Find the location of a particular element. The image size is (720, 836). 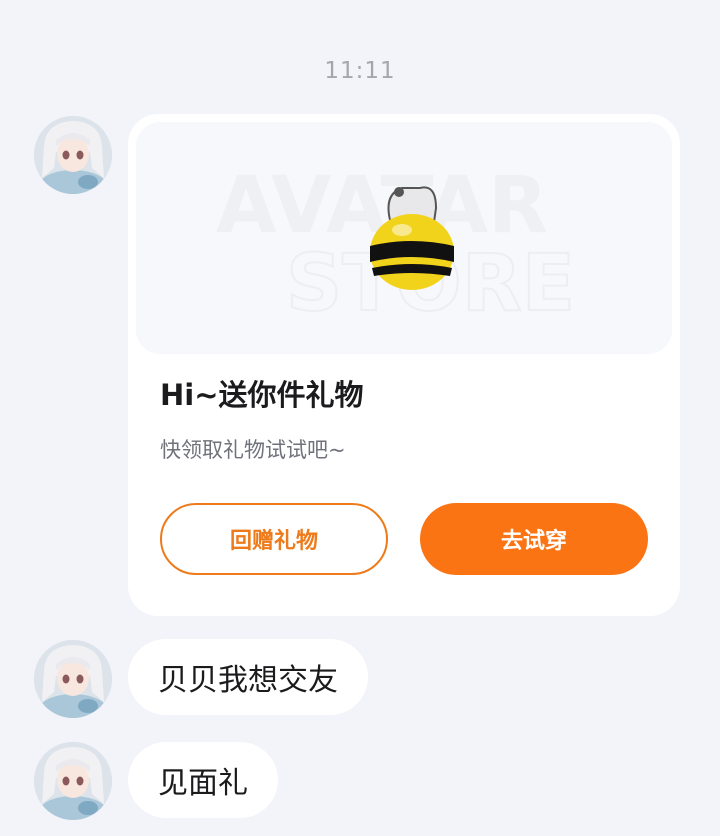

message-timestamp: 11:11 is located at coordinates (360, 71).